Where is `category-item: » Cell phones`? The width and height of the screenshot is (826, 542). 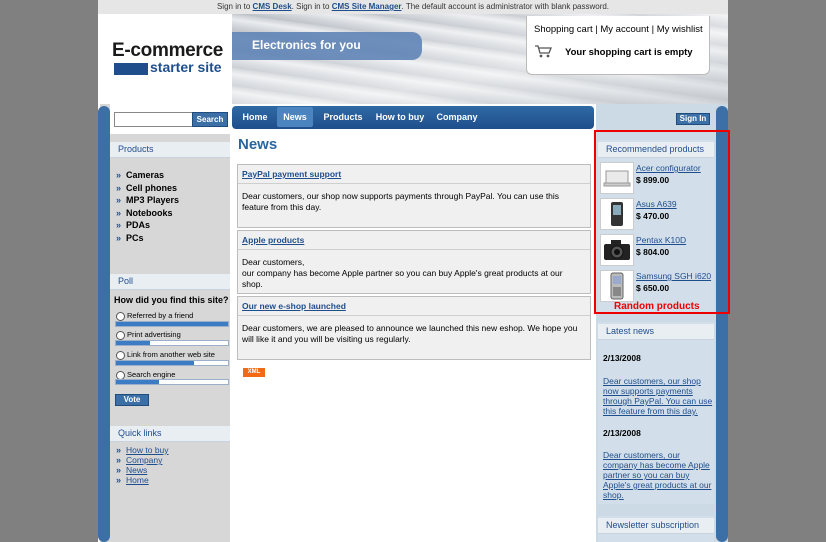 category-item: » Cell phones is located at coordinates (147, 189).